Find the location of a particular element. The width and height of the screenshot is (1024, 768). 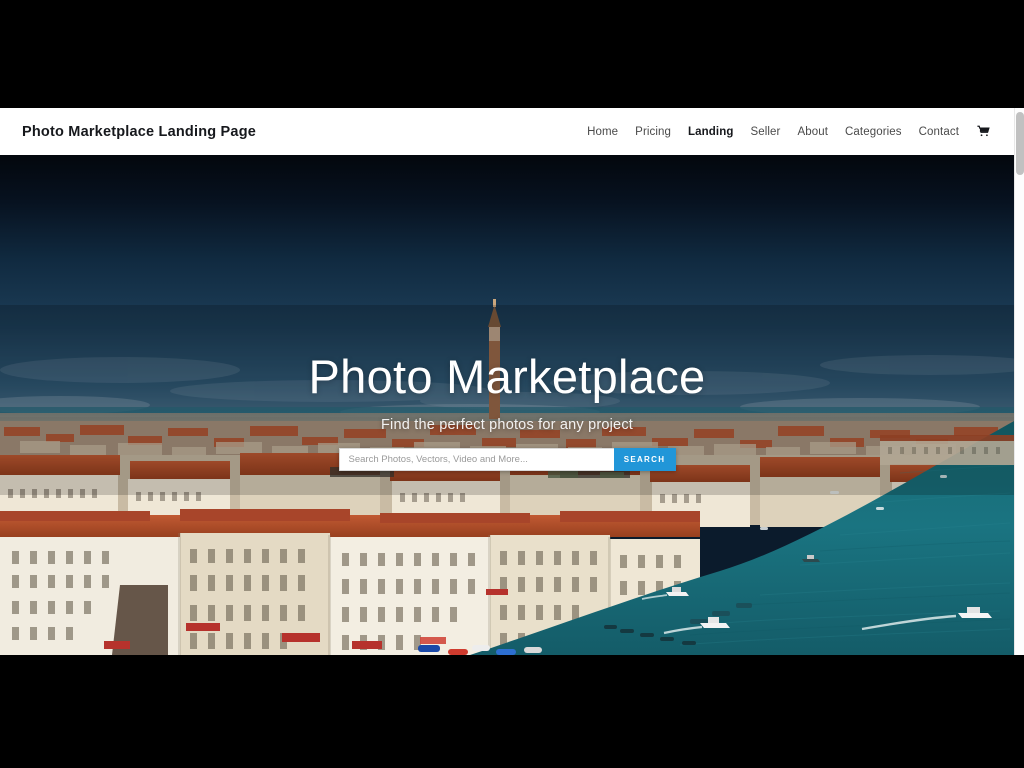

vertical-scrollbar is located at coordinates (1019, 381).